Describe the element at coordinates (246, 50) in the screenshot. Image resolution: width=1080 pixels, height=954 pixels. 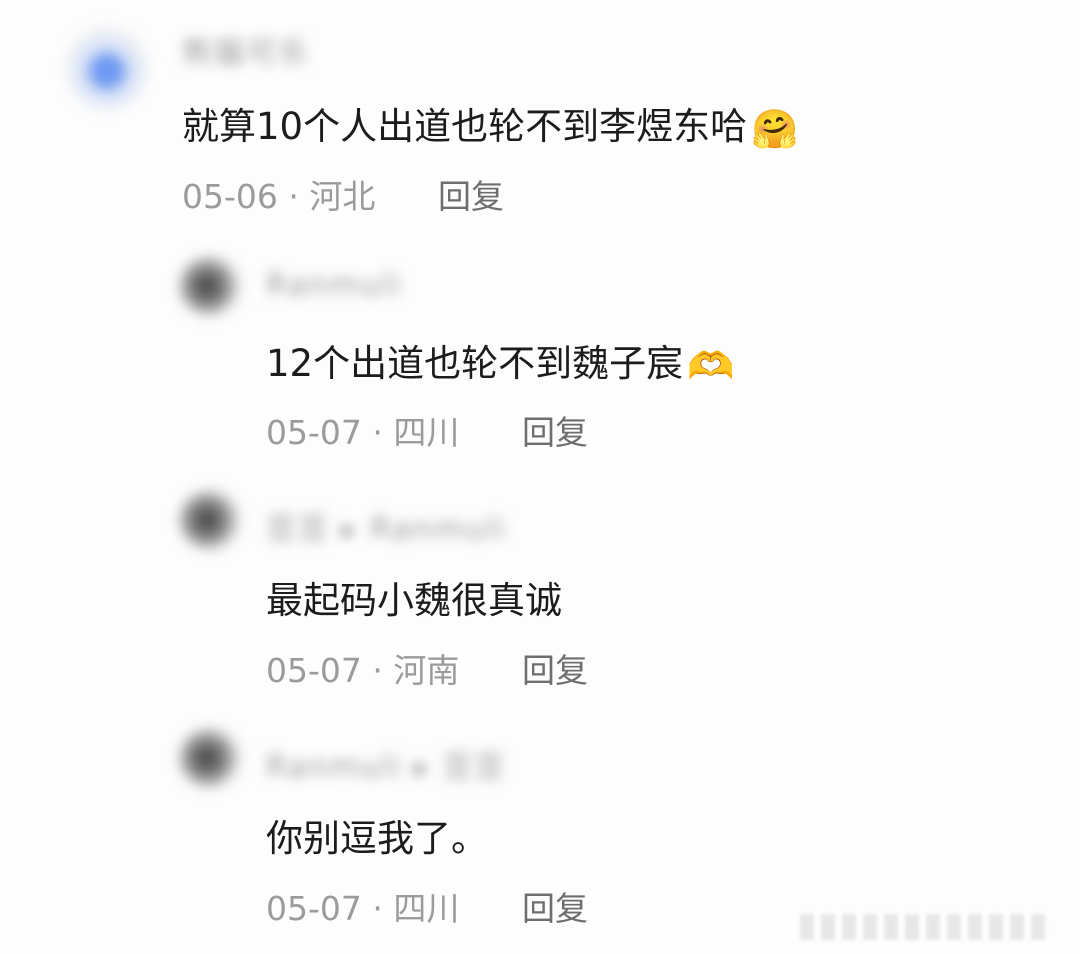
I see `username: 熊猫可乐` at that location.